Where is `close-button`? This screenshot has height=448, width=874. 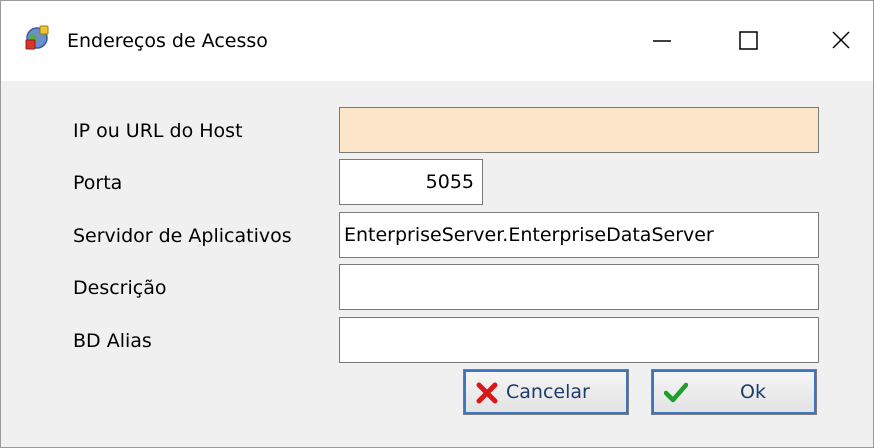 close-button is located at coordinates (841, 41).